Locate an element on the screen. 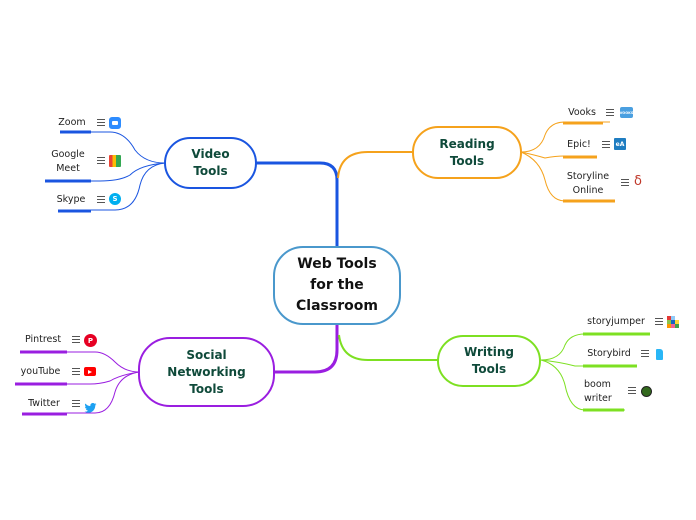 The width and height of the screenshot is (696, 520). leaf-youtube: youTube is located at coordinates (40, 372).